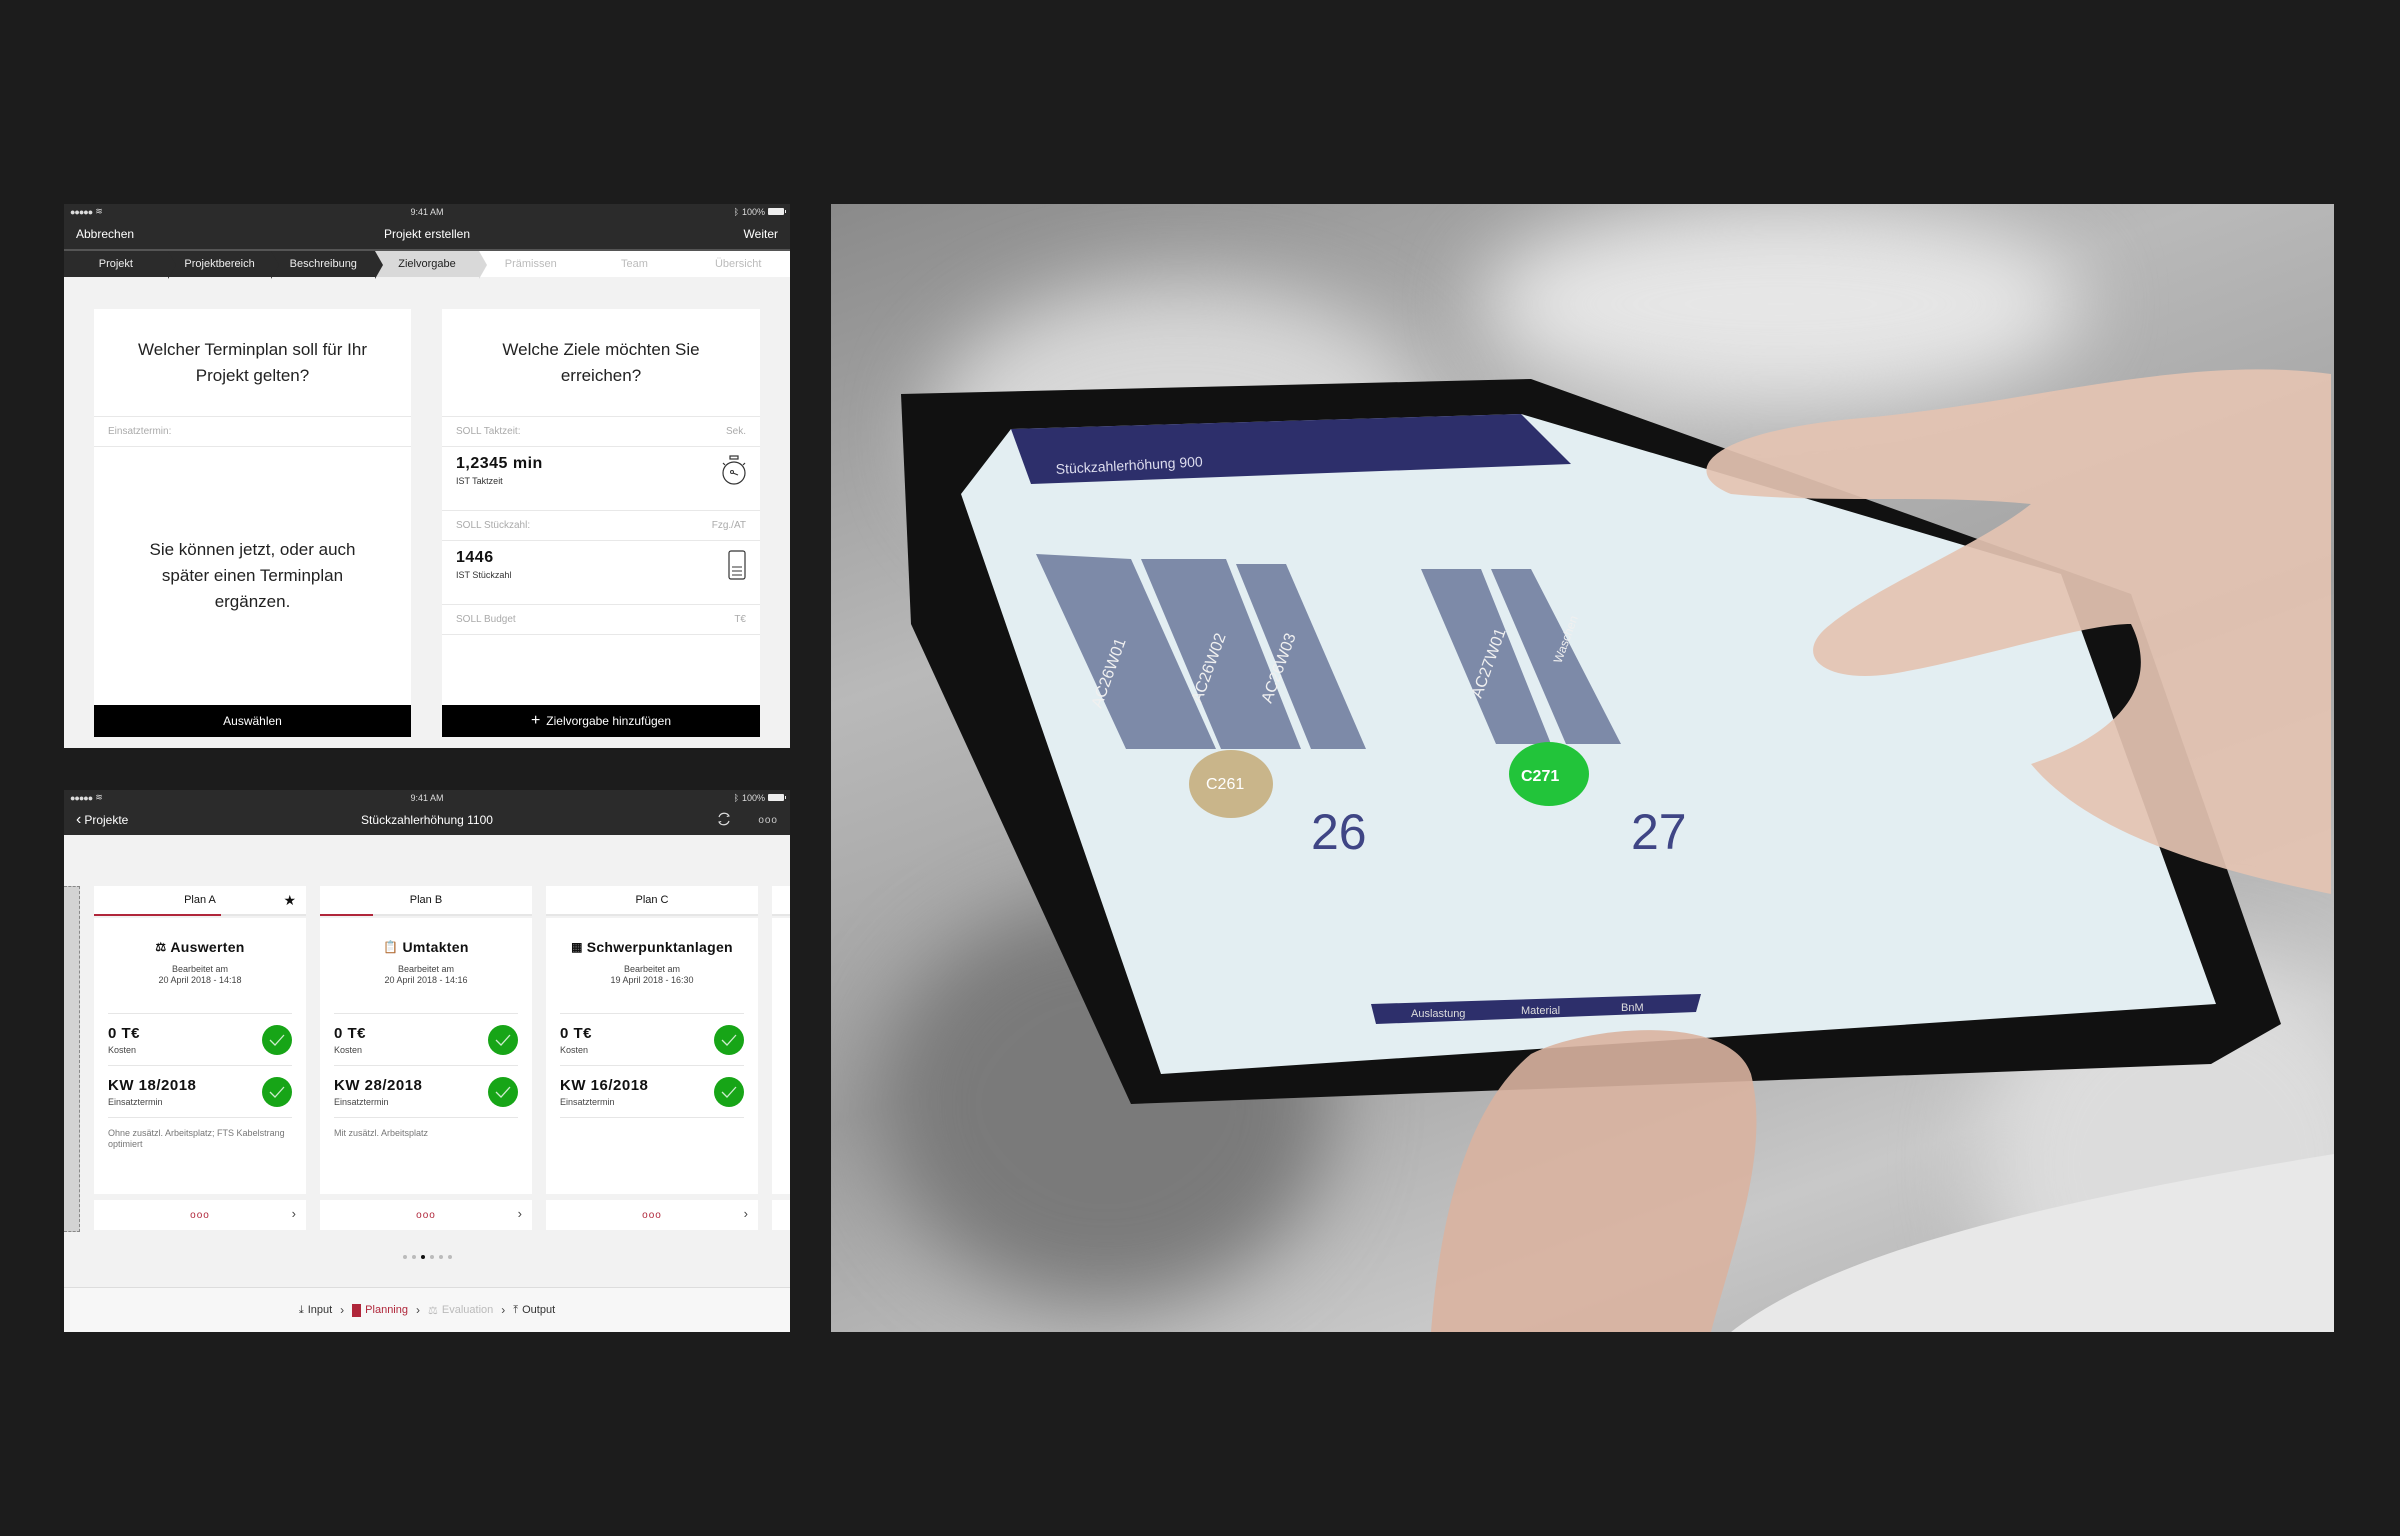 The image size is (2400, 1536). What do you see at coordinates (223, 265) in the screenshot?
I see `step-projektbereich: Projektbereich` at bounding box center [223, 265].